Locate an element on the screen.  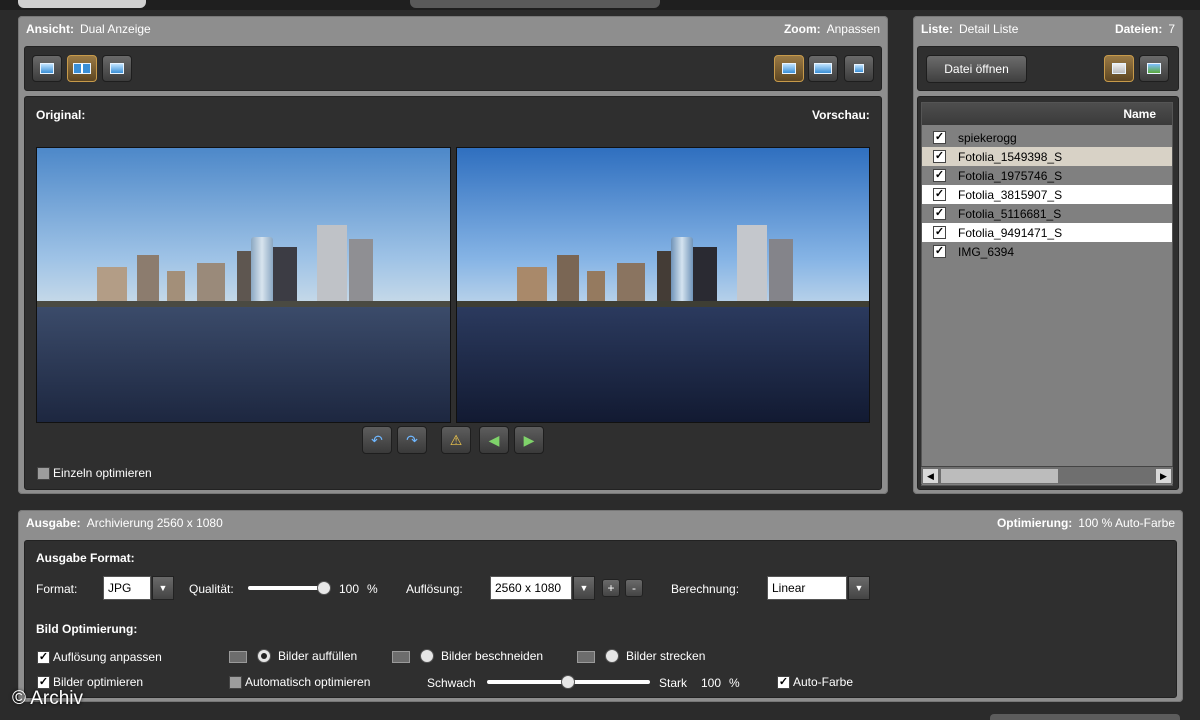
auto-optimize-label: Automatisch optimieren is located at coordinates (308, 682).